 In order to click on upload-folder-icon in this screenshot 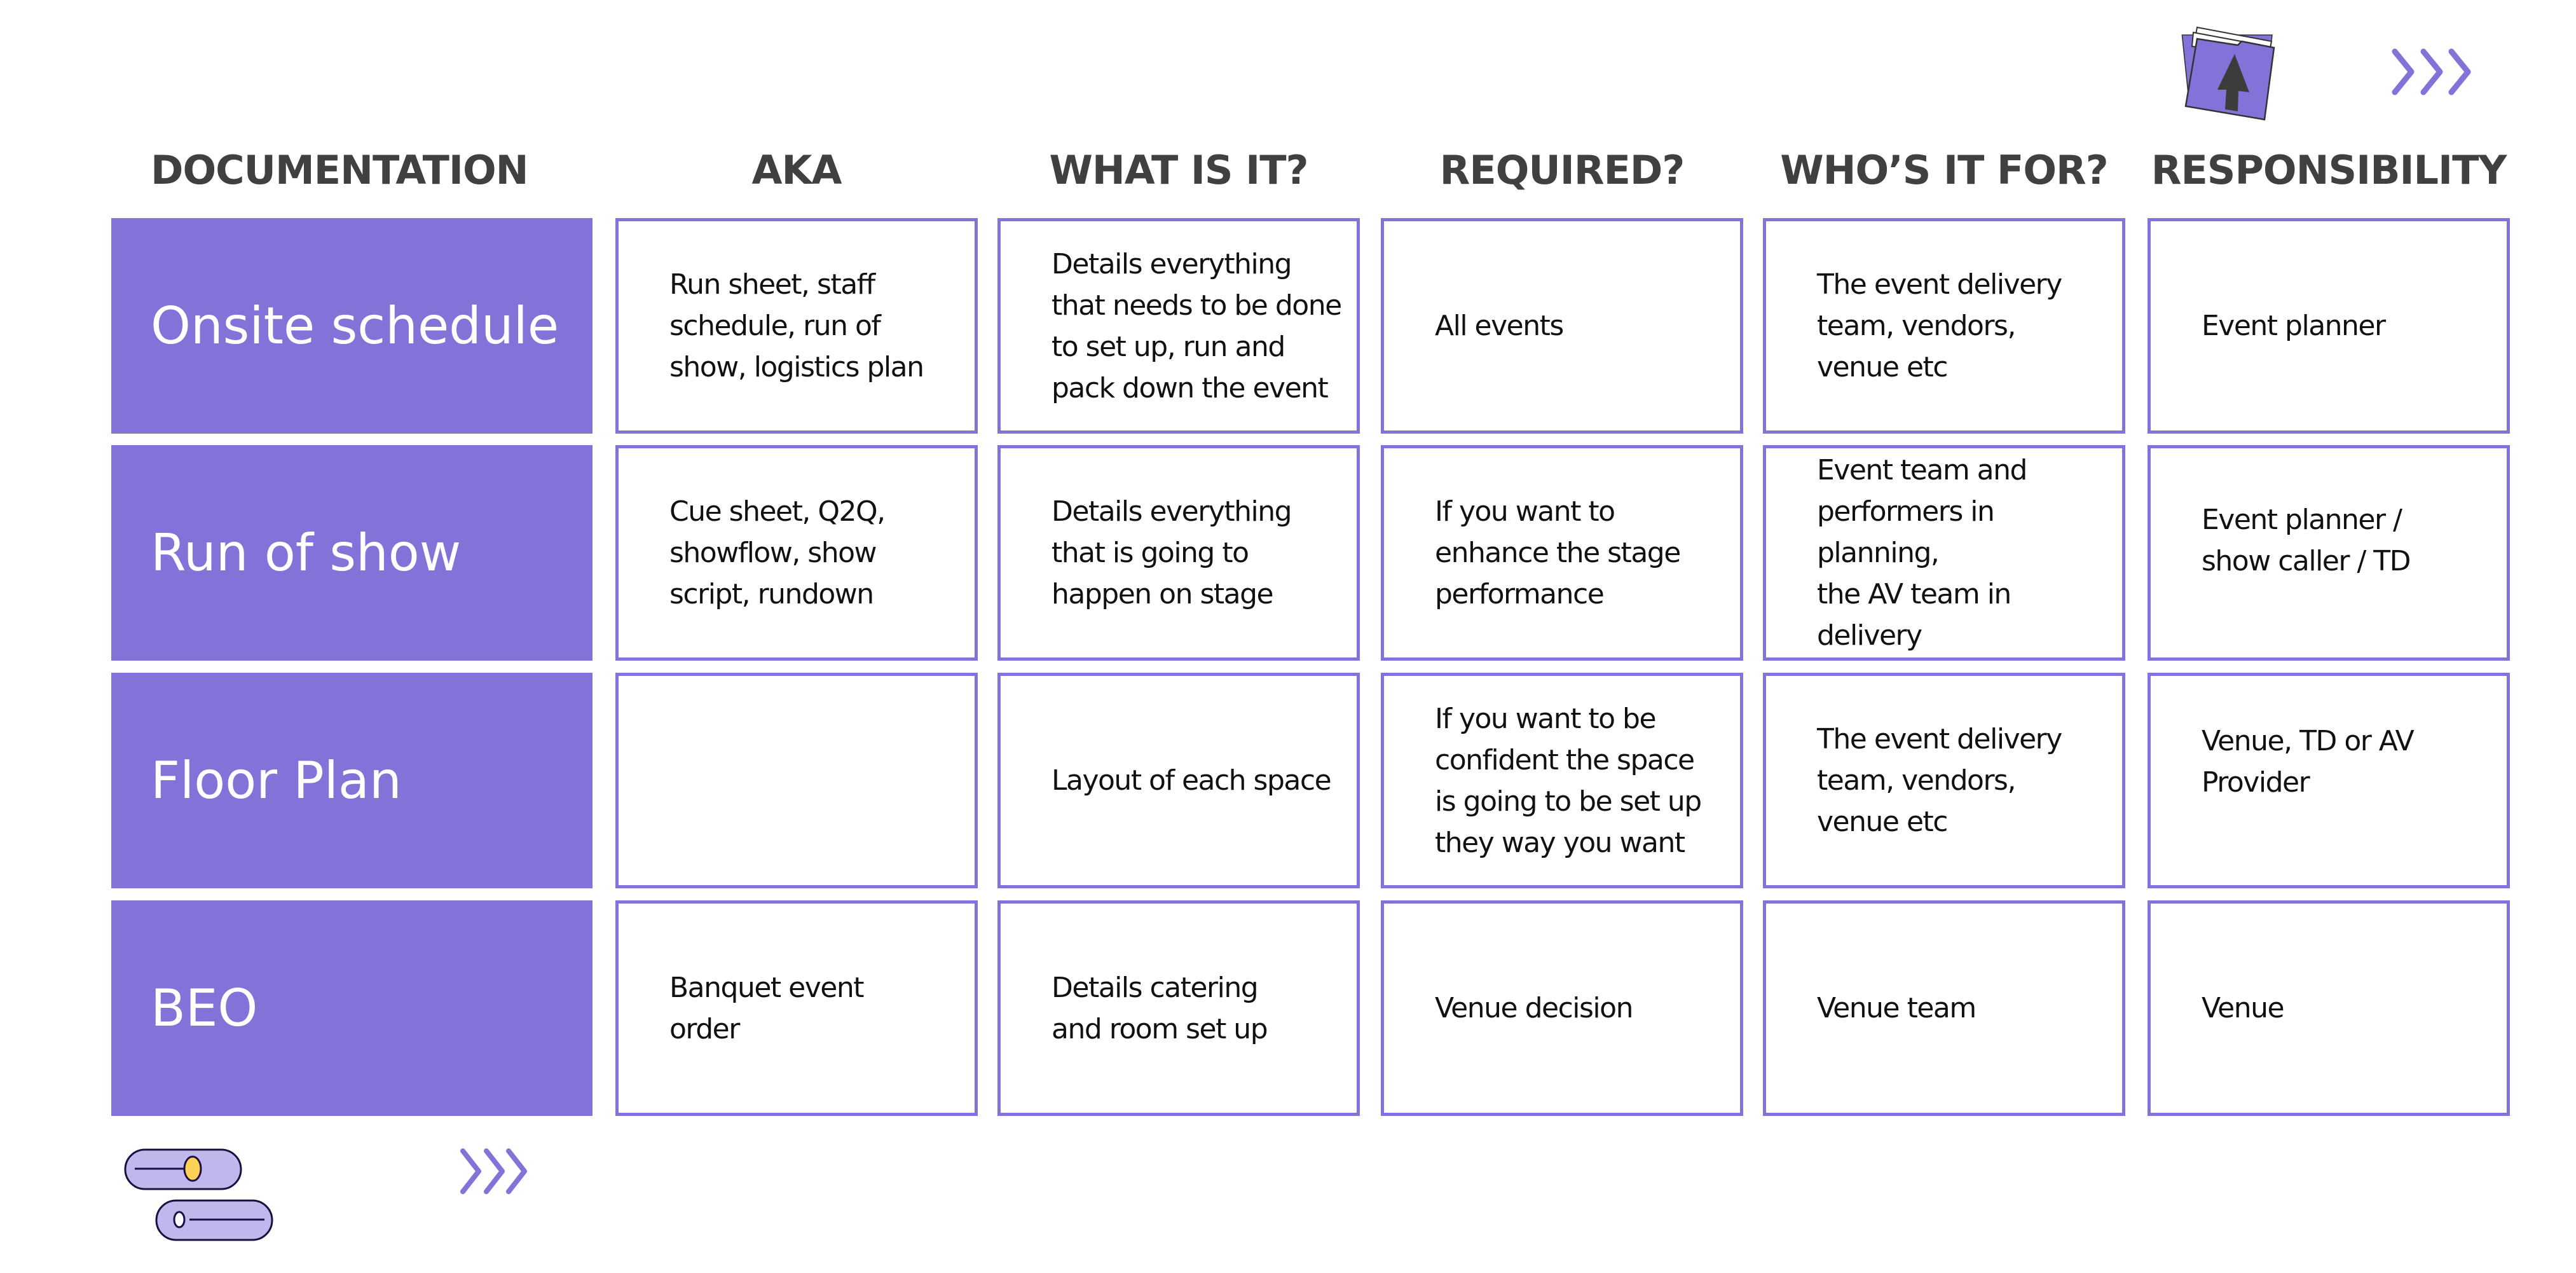, I will do `click(2228, 73)`.